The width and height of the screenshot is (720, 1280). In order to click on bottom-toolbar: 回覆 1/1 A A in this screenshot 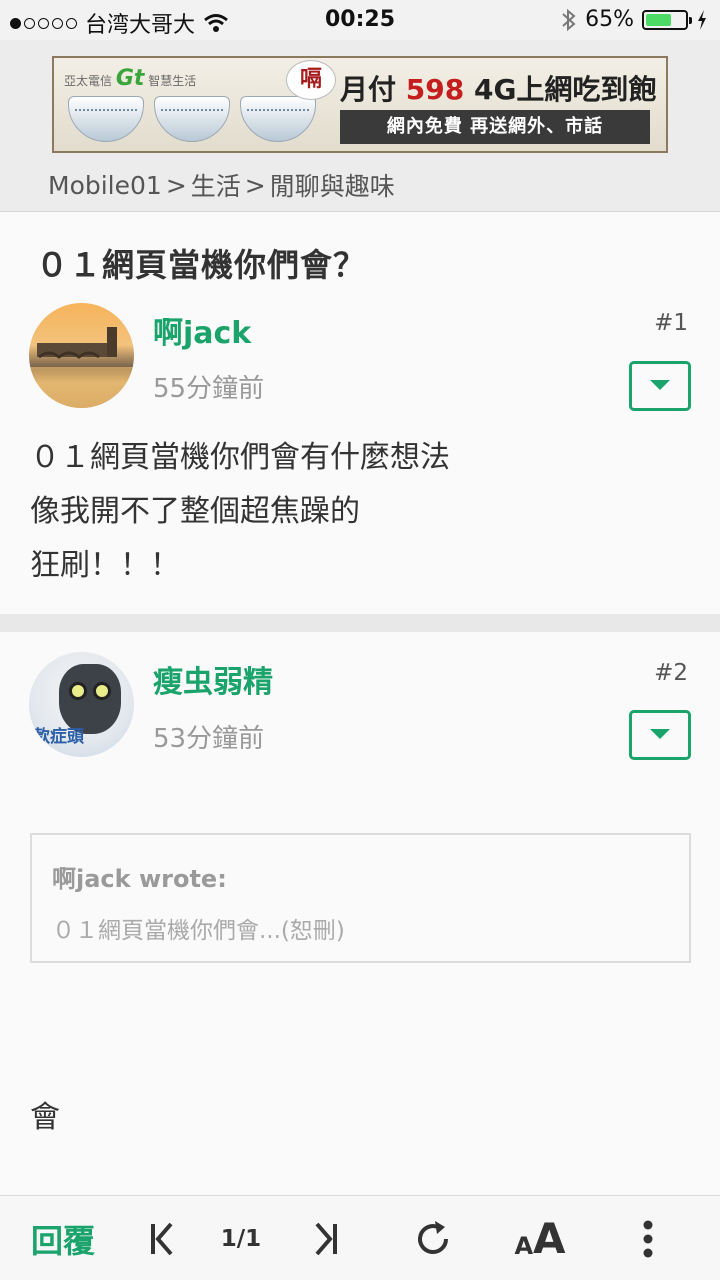, I will do `click(360, 1237)`.